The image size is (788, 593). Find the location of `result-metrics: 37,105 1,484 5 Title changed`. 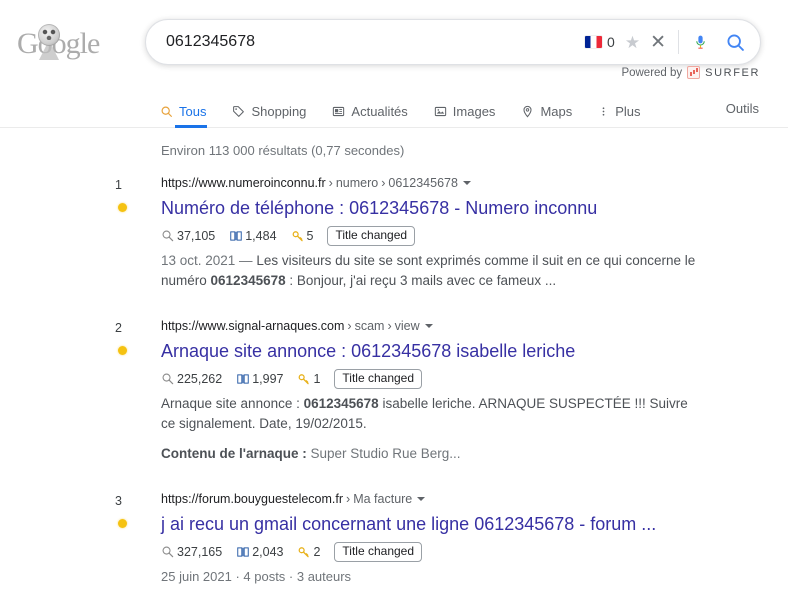

result-metrics: 37,105 1,484 5 Title changed is located at coordinates (474, 236).